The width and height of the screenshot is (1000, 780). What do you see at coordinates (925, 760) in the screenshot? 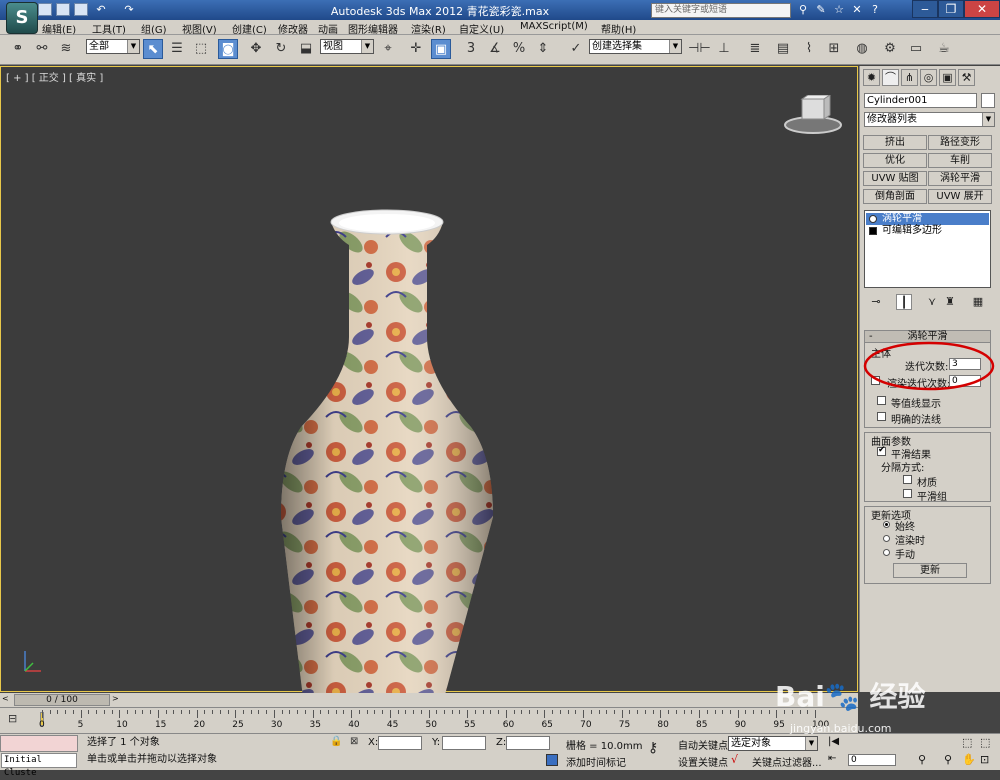
I see `zoom-icon: ⚲` at bounding box center [925, 760].